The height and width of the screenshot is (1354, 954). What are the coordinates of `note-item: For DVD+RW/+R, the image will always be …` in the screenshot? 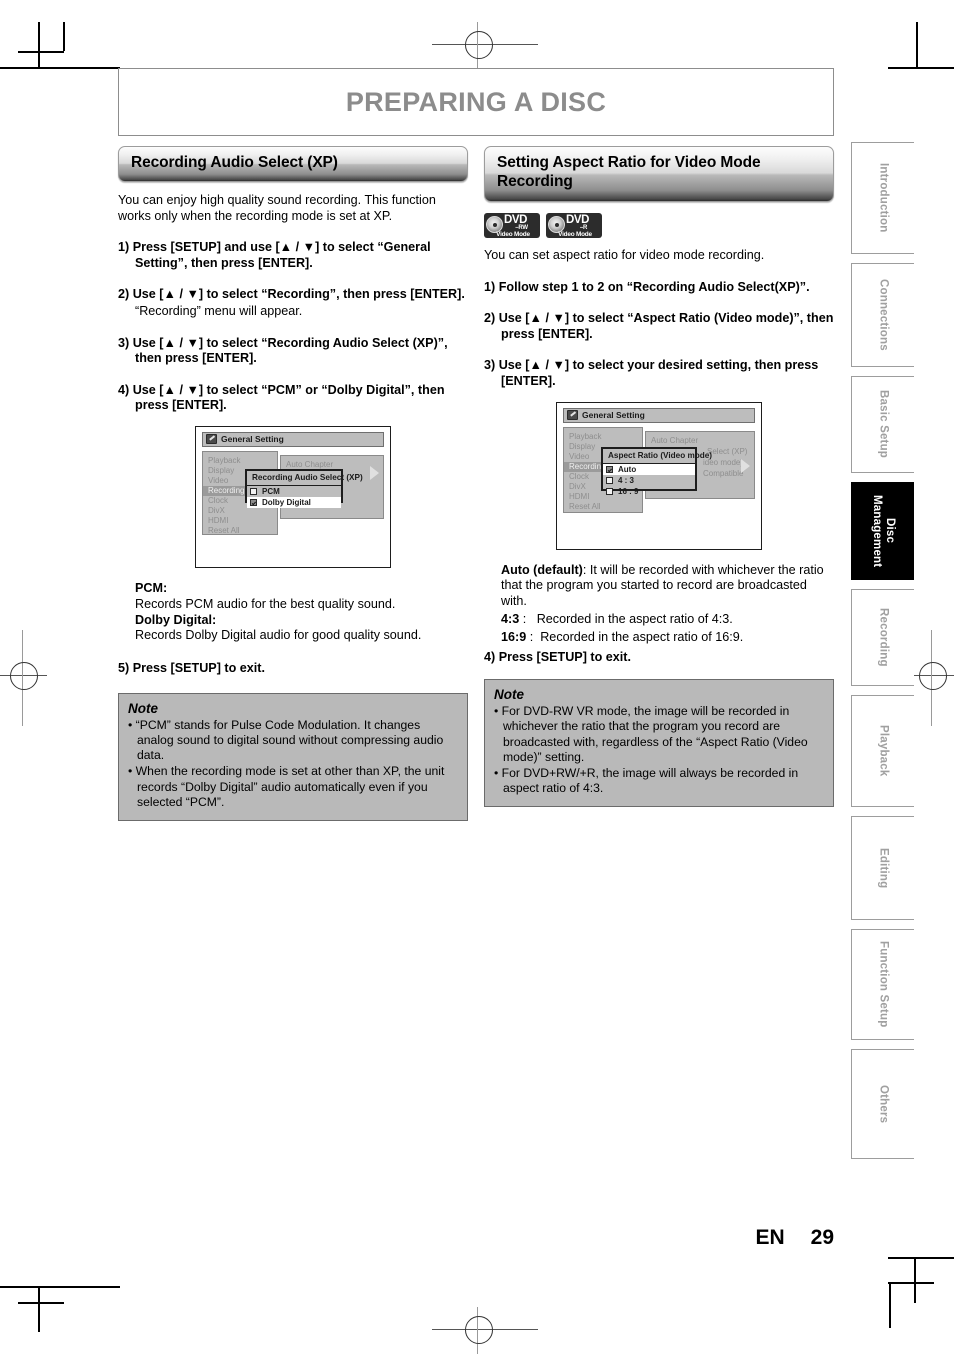 It's located at (659, 781).